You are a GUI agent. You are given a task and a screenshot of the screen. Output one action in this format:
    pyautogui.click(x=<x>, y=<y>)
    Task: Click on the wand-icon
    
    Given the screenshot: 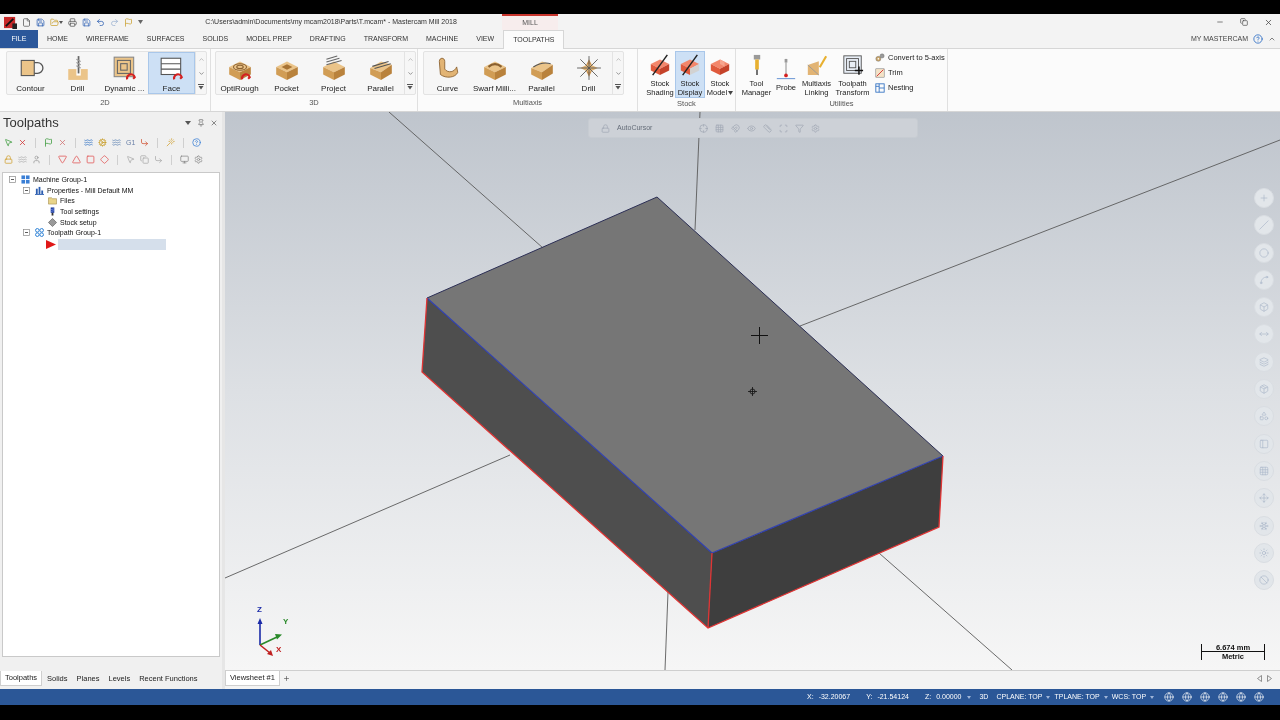 What is the action you would take?
    pyautogui.click(x=171, y=142)
    